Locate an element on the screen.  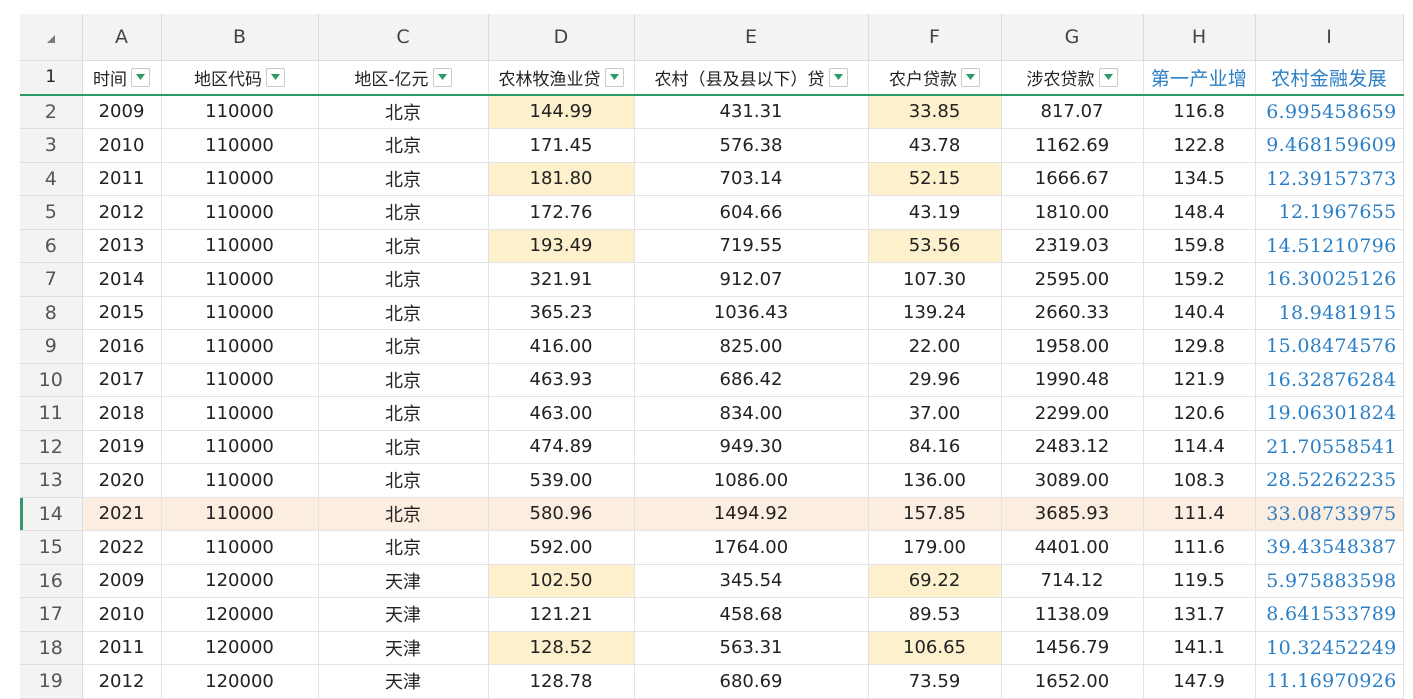
table-cell-d: 416.00 is located at coordinates (561, 346).